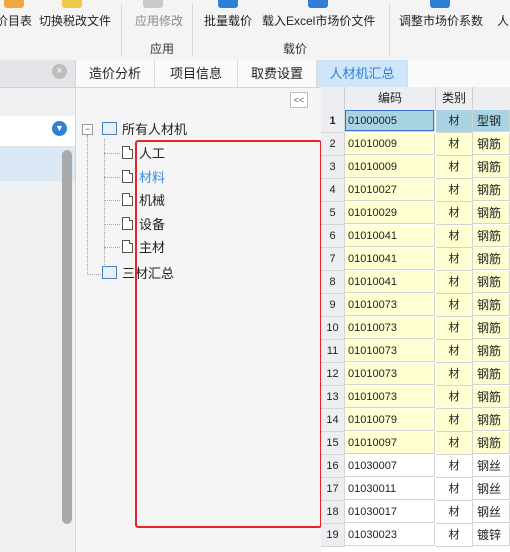  I want to click on adjust-coeff-button: 调整市场价系数, so click(441, 20).